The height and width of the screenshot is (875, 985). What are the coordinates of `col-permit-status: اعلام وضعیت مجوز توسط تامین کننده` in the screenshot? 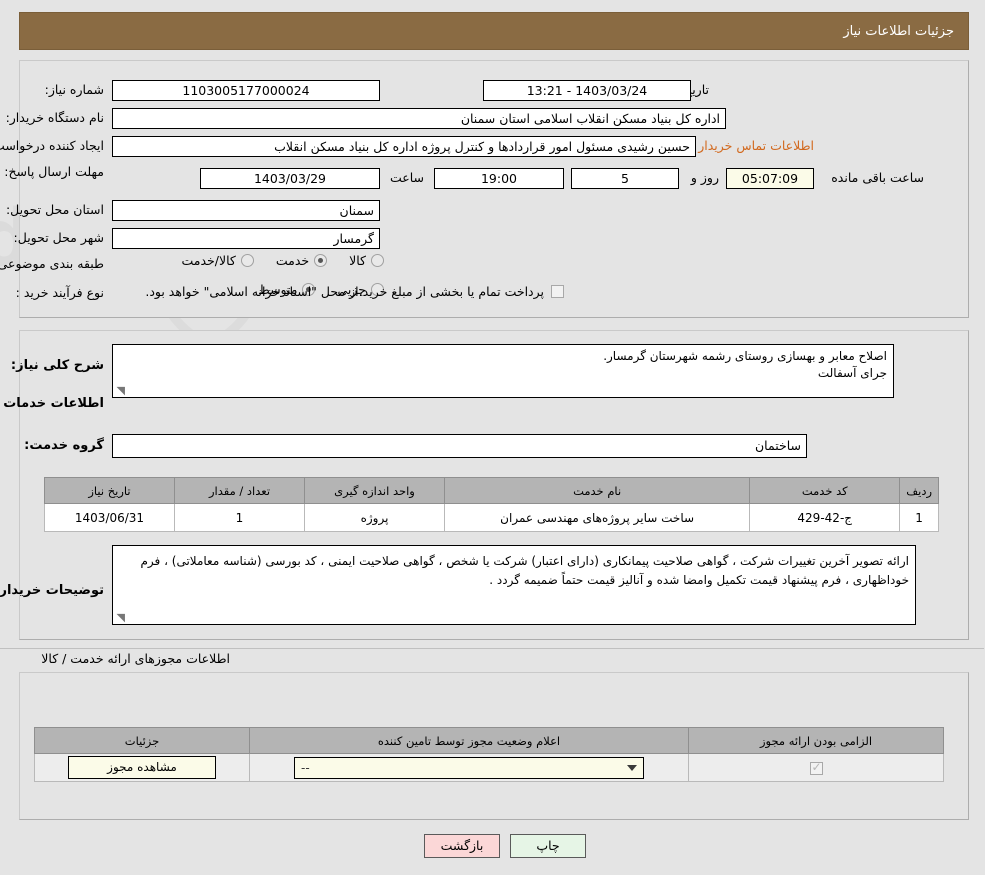 It's located at (470, 740).